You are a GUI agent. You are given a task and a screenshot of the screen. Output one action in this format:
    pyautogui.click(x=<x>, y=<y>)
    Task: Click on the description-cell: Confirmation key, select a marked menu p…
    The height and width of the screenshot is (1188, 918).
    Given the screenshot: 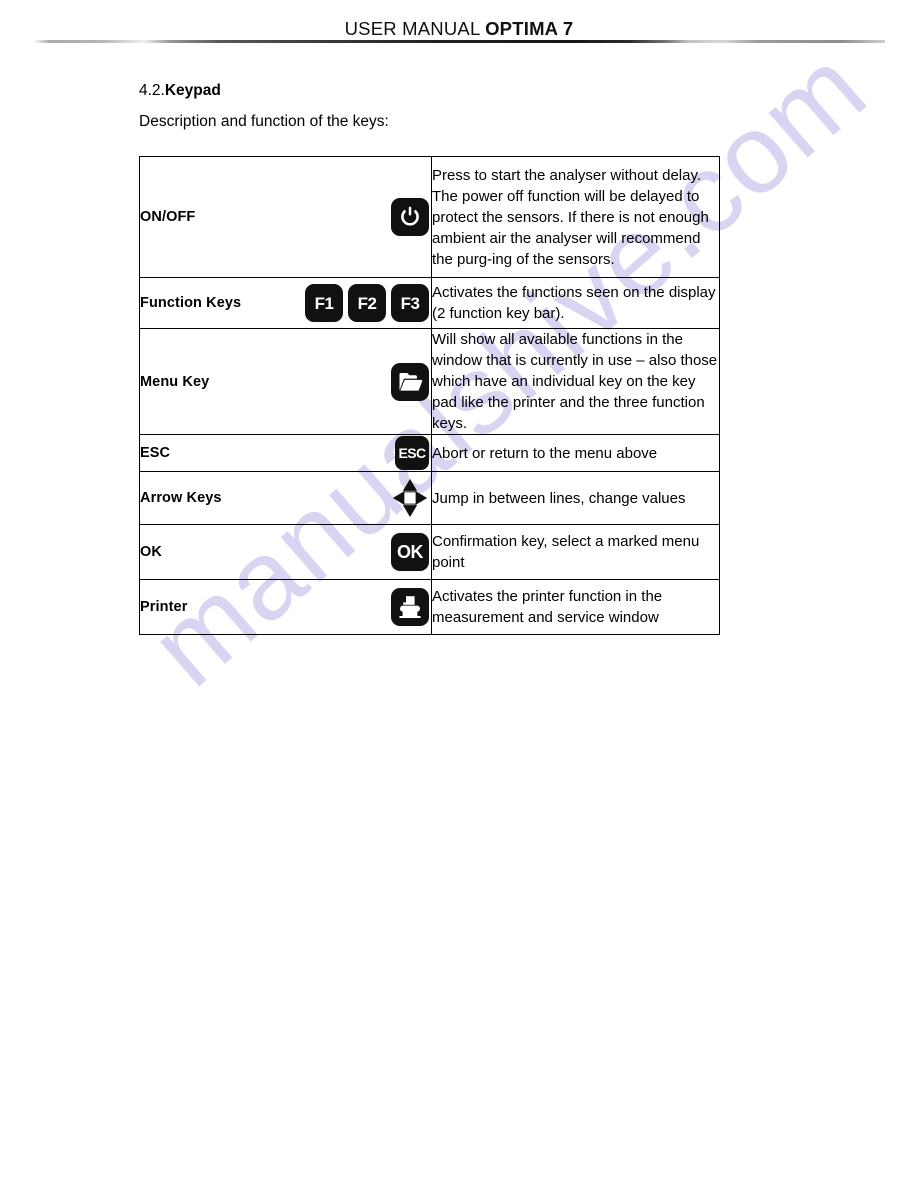 What is the action you would take?
    pyautogui.click(x=575, y=552)
    